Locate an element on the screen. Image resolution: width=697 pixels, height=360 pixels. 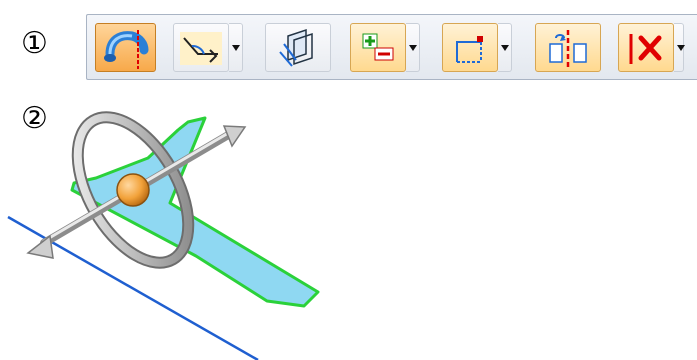
origin-ball-icon is located at coordinates (133, 190).